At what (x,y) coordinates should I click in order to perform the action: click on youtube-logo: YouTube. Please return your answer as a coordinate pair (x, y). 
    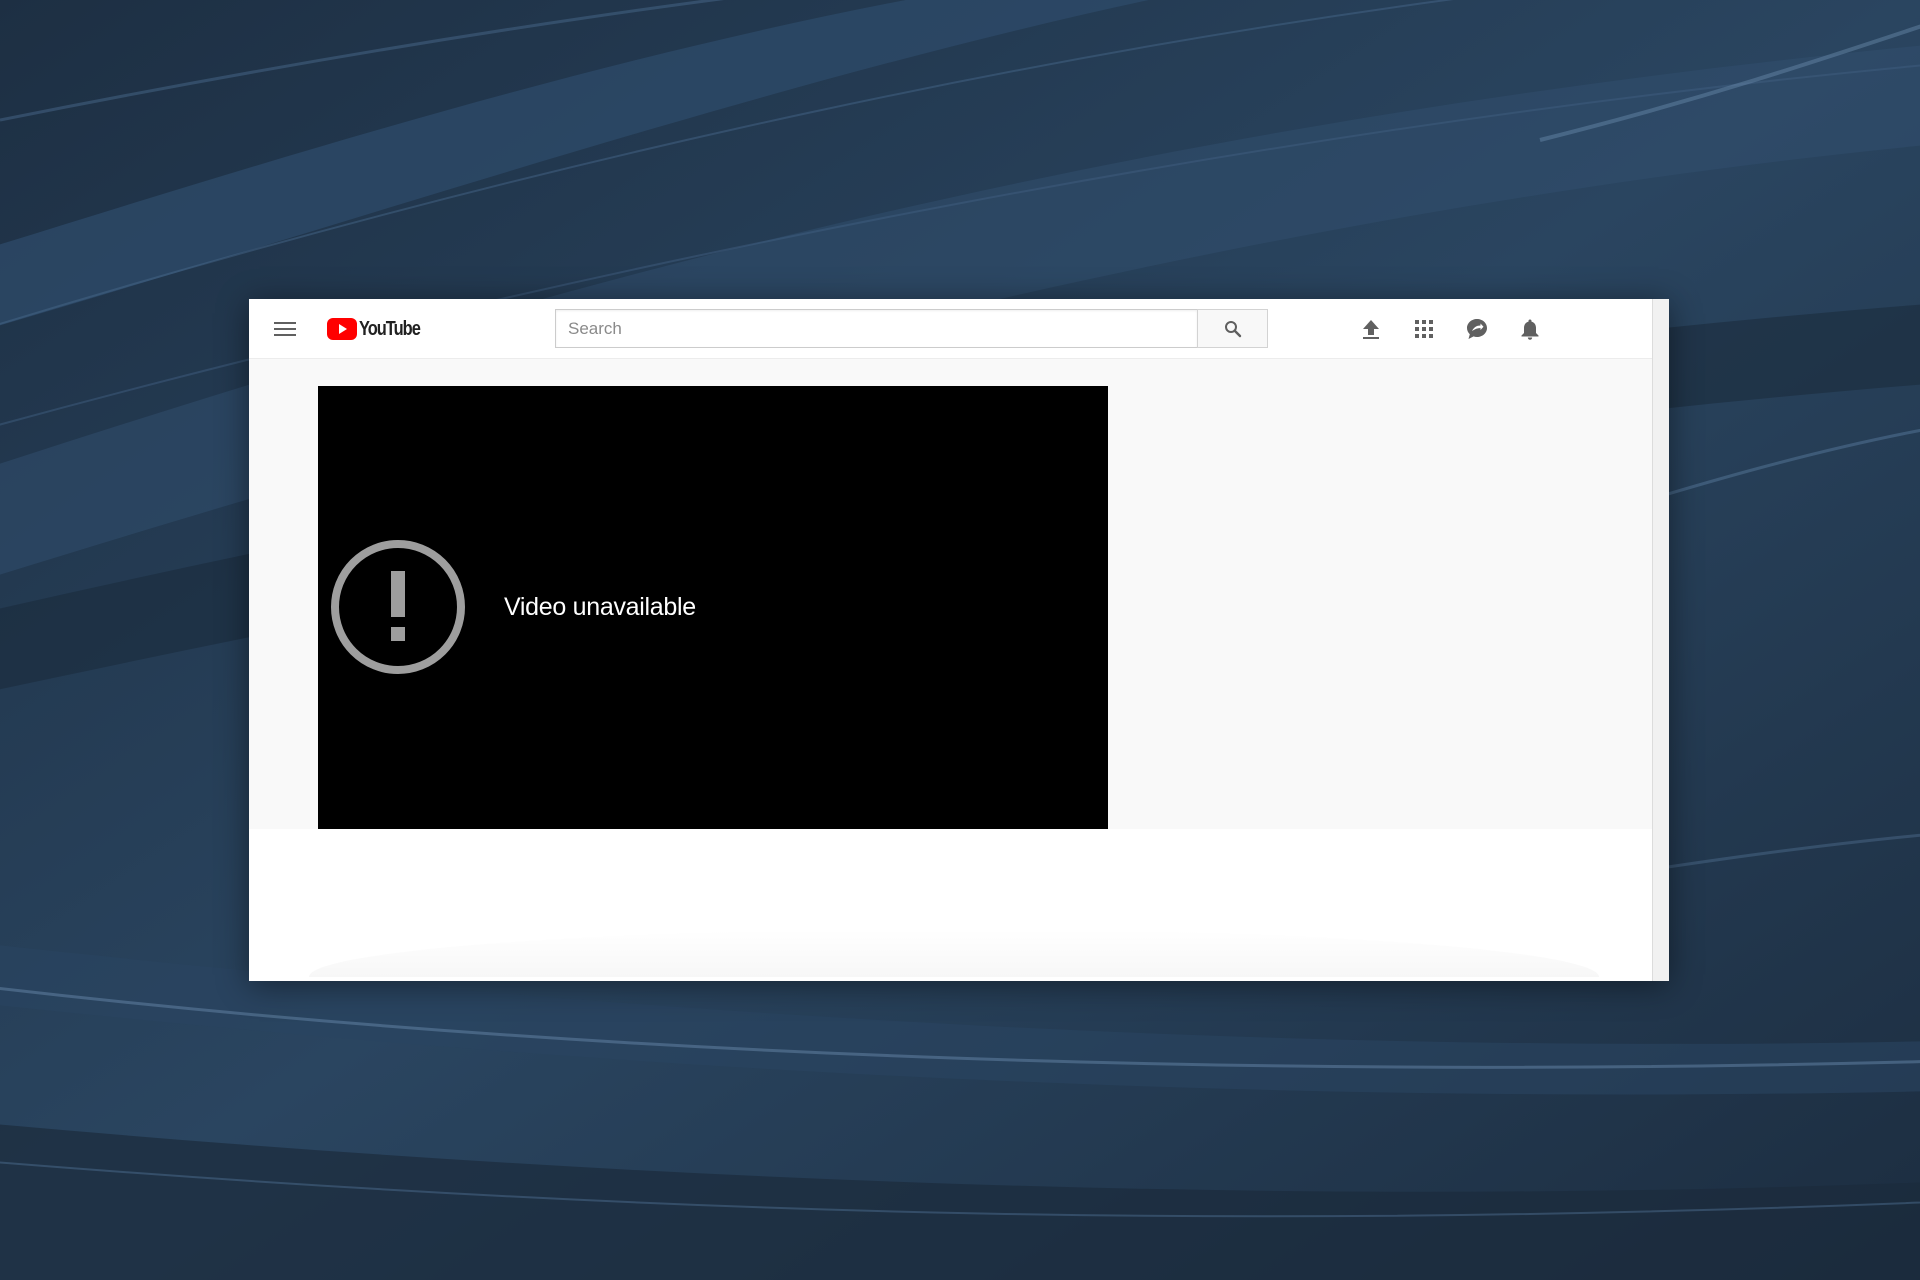
    Looking at the image, I should click on (380, 329).